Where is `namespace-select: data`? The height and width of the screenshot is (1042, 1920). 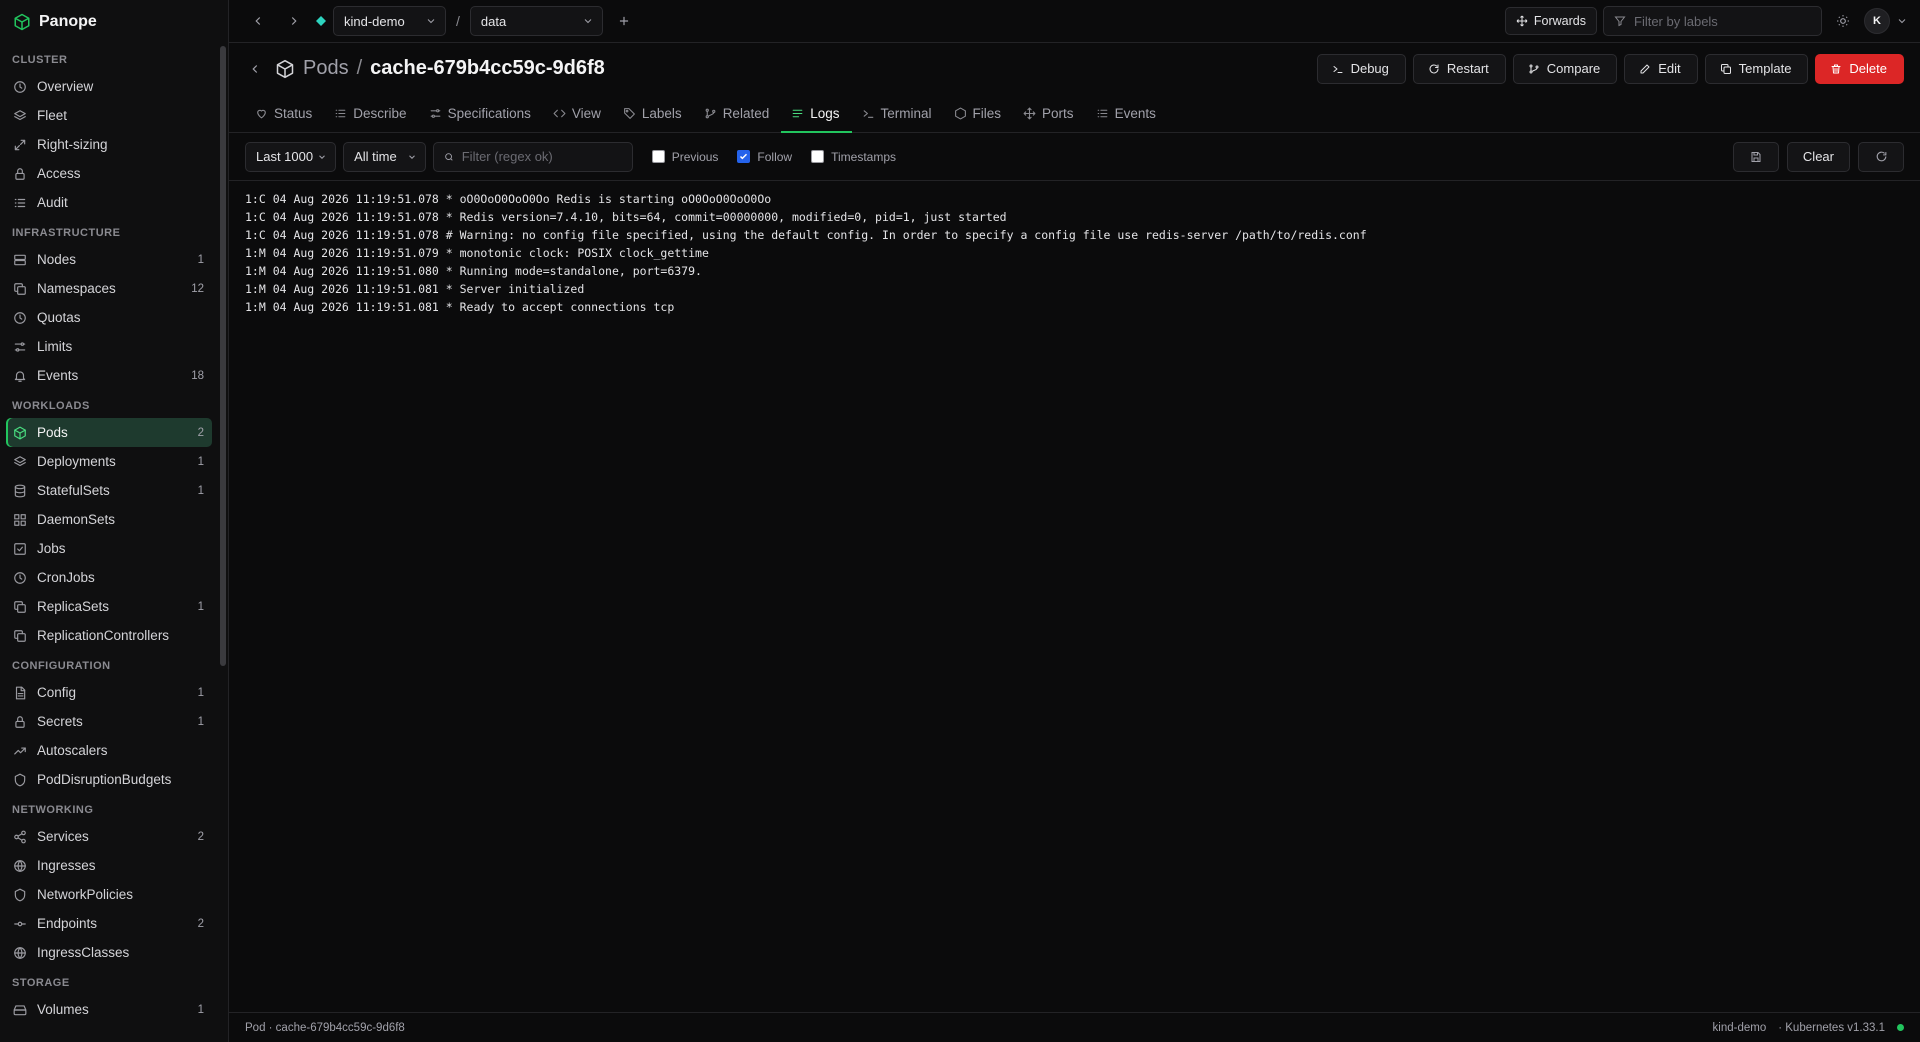 namespace-select: data is located at coordinates (536, 21).